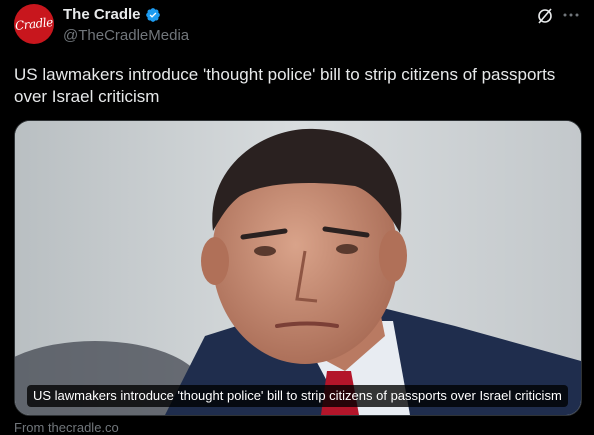  What do you see at coordinates (545, 16) in the screenshot?
I see `grok-icon` at bounding box center [545, 16].